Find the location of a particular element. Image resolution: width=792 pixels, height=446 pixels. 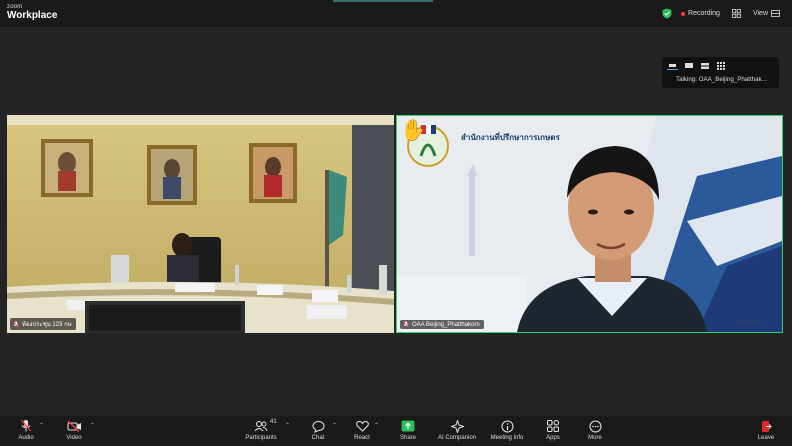

participants-options-caret-icon: ⌃ is located at coordinates (287, 425).